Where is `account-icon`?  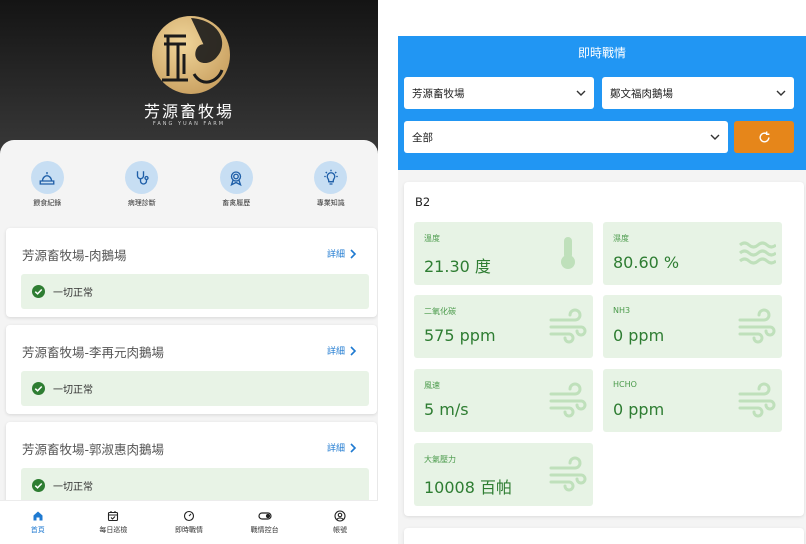
account-icon is located at coordinates (340, 516).